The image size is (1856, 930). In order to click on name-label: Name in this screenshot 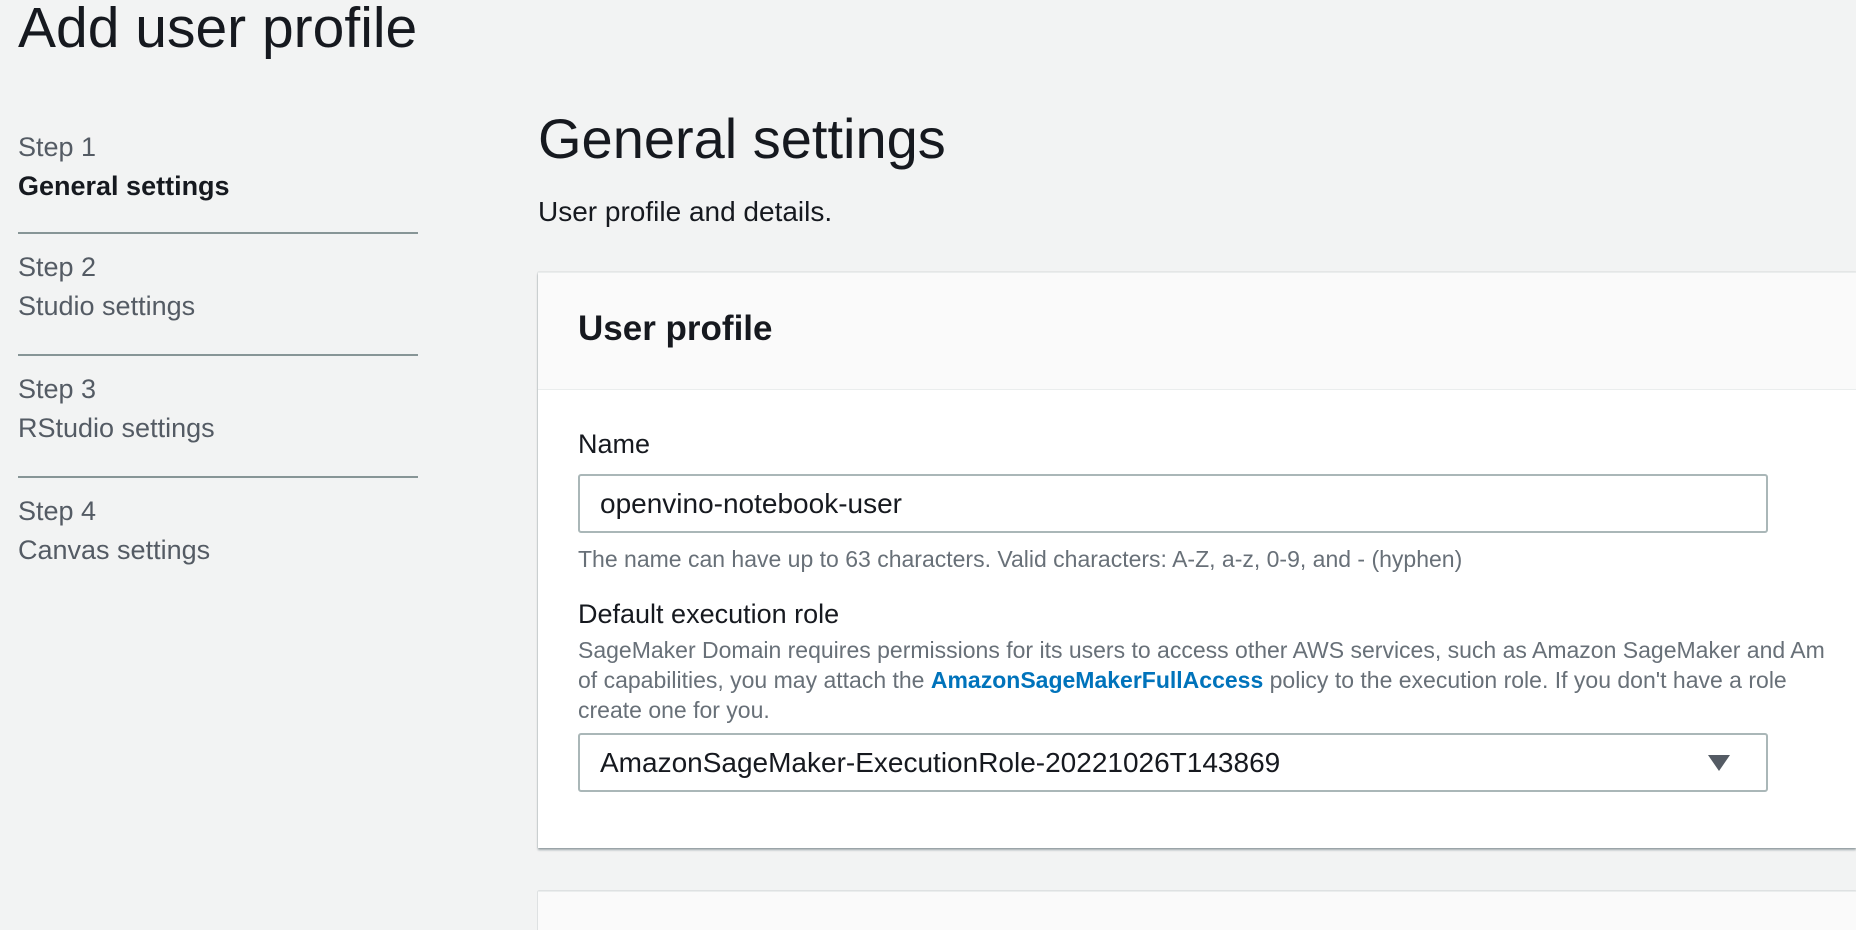, I will do `click(614, 444)`.